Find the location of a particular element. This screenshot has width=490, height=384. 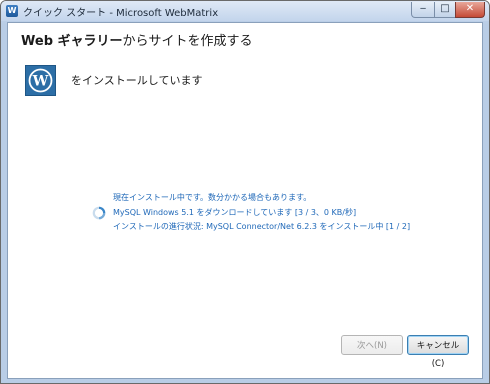

cancel-button: キャンセル(C) is located at coordinates (438, 352).